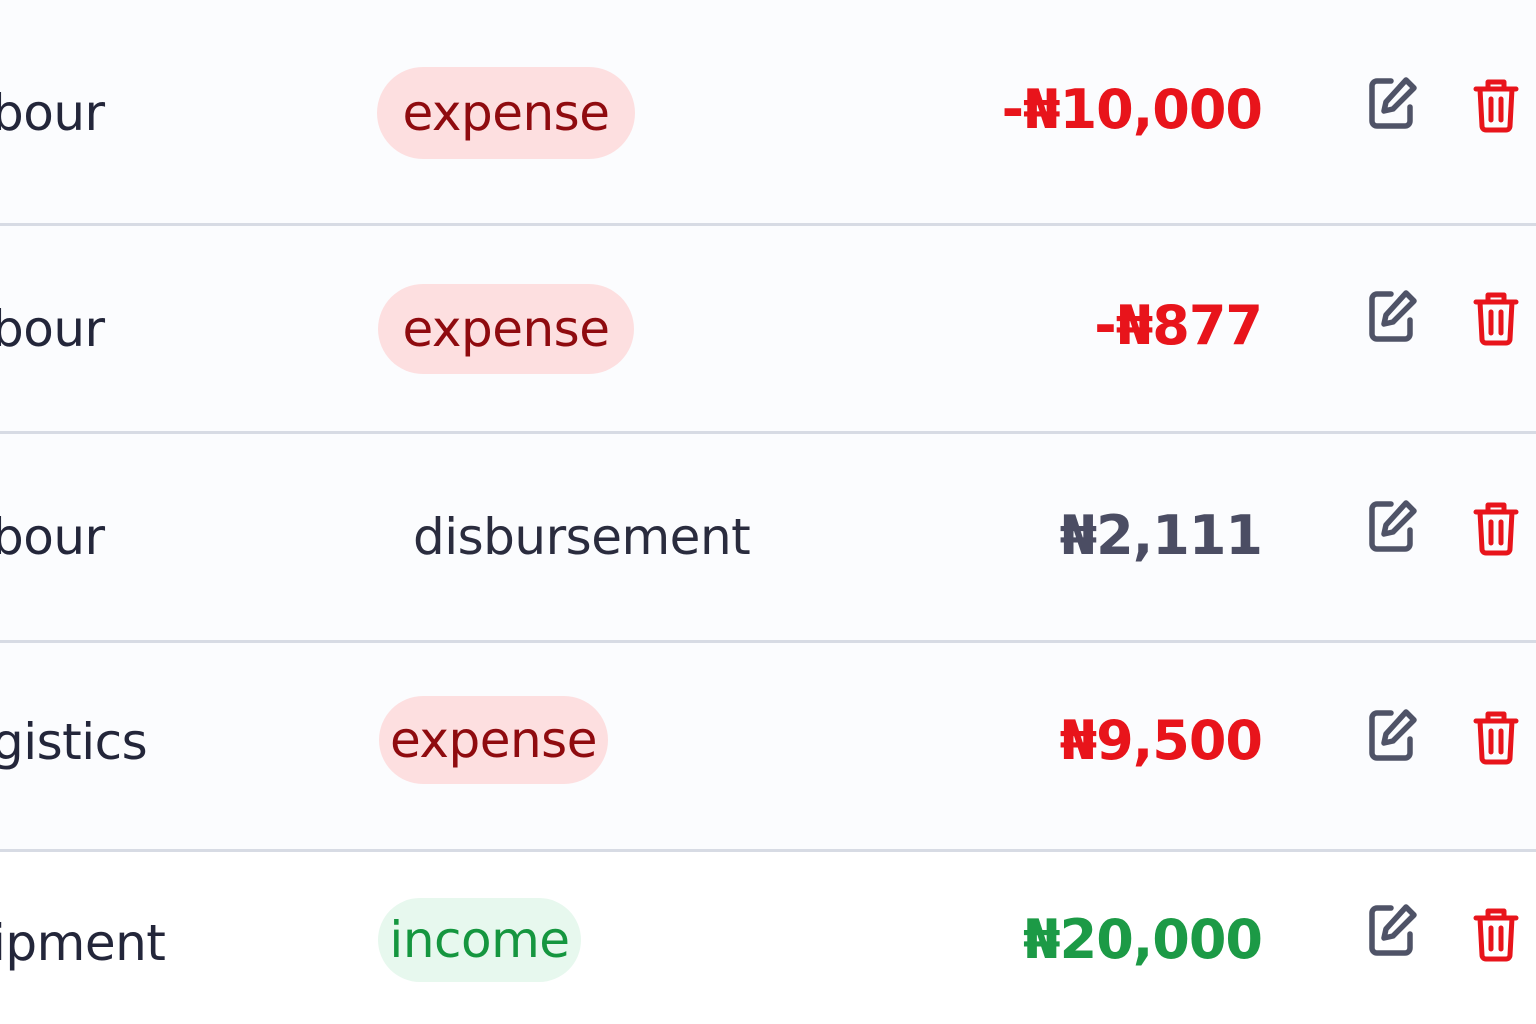  Describe the element at coordinates (479, 940) in the screenshot. I see `type-badge: income` at that location.